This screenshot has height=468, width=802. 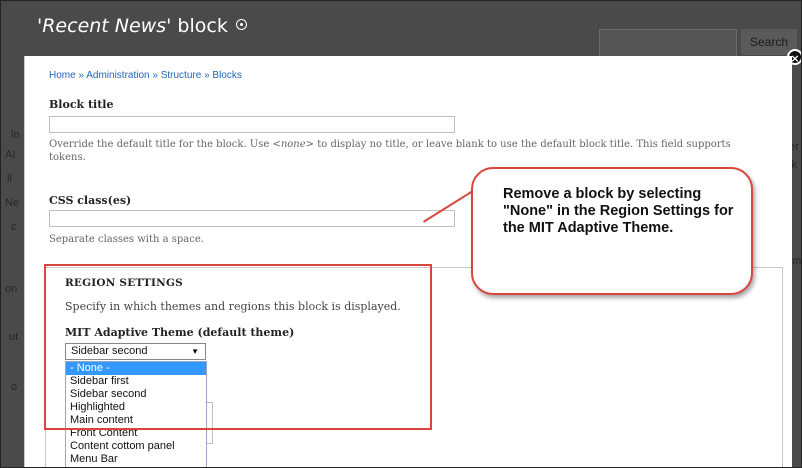 What do you see at coordinates (252, 218) in the screenshot?
I see `css-class-input` at bounding box center [252, 218].